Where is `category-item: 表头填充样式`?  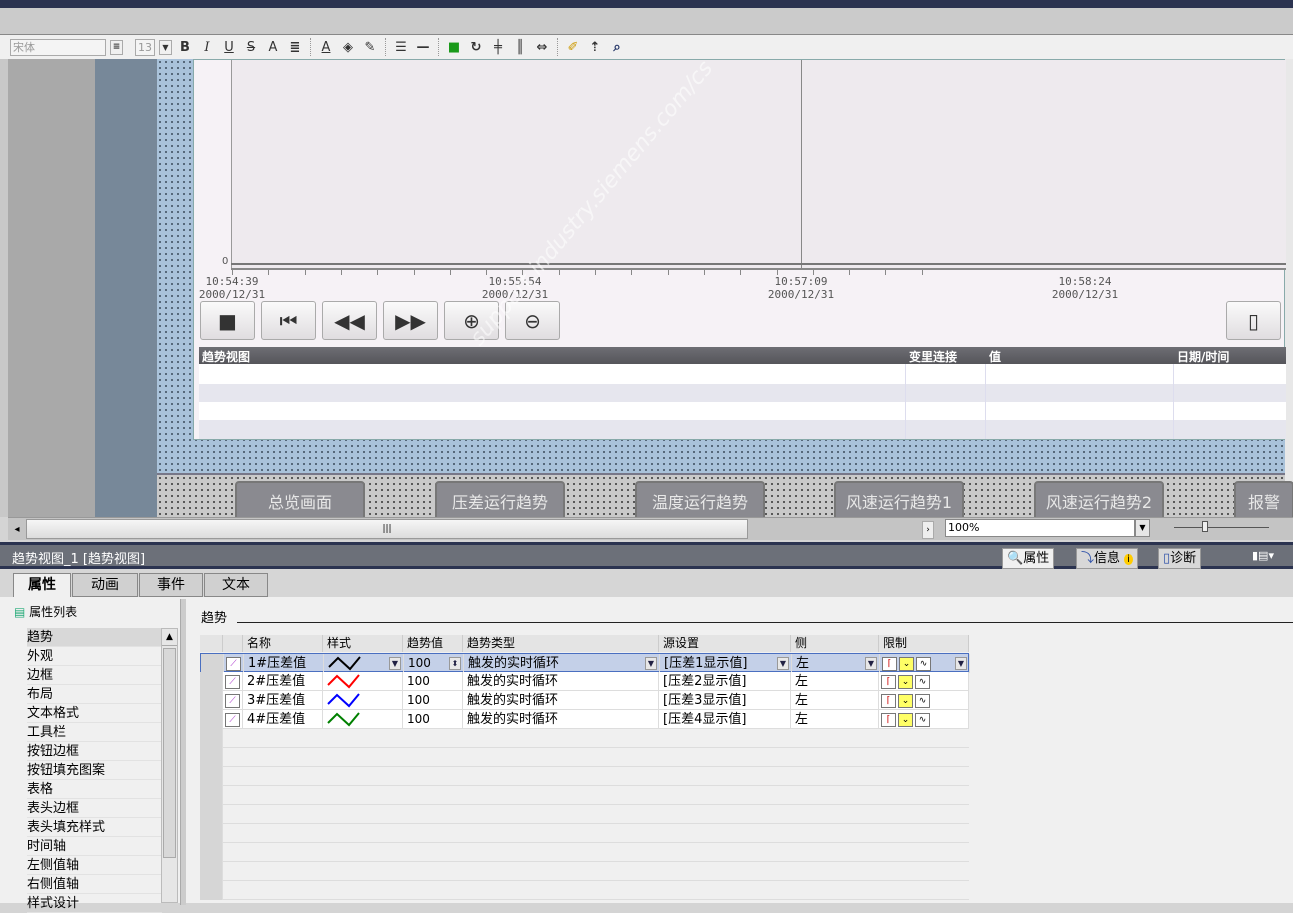
category-item: 表头填充样式 is located at coordinates (94, 827).